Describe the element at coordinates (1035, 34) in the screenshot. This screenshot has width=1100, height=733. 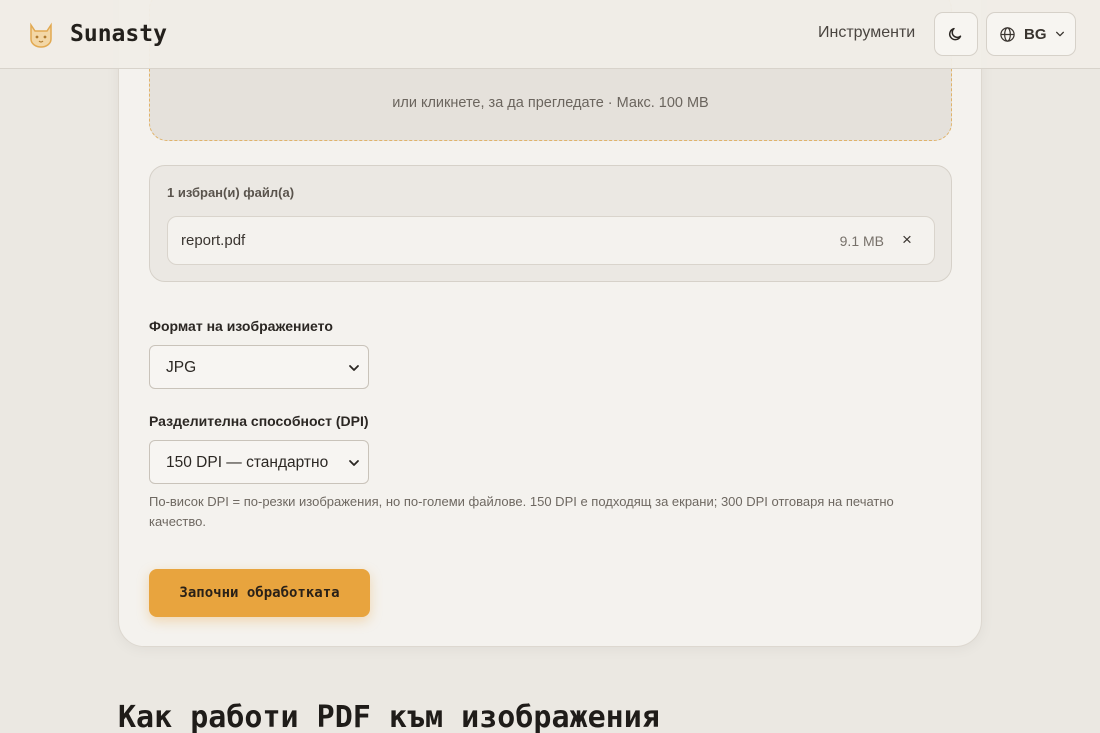
I see `language-label: BG` at that location.